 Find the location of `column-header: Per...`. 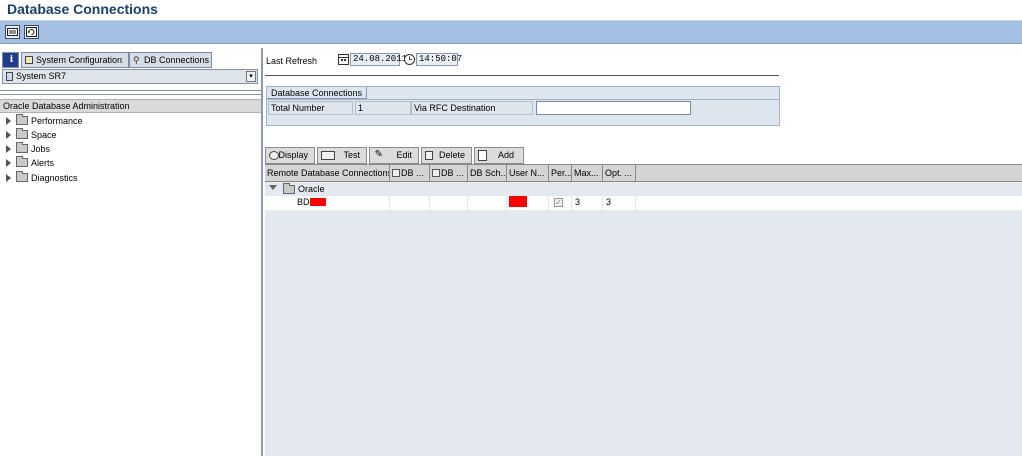

column-header: Per... is located at coordinates (560, 173).